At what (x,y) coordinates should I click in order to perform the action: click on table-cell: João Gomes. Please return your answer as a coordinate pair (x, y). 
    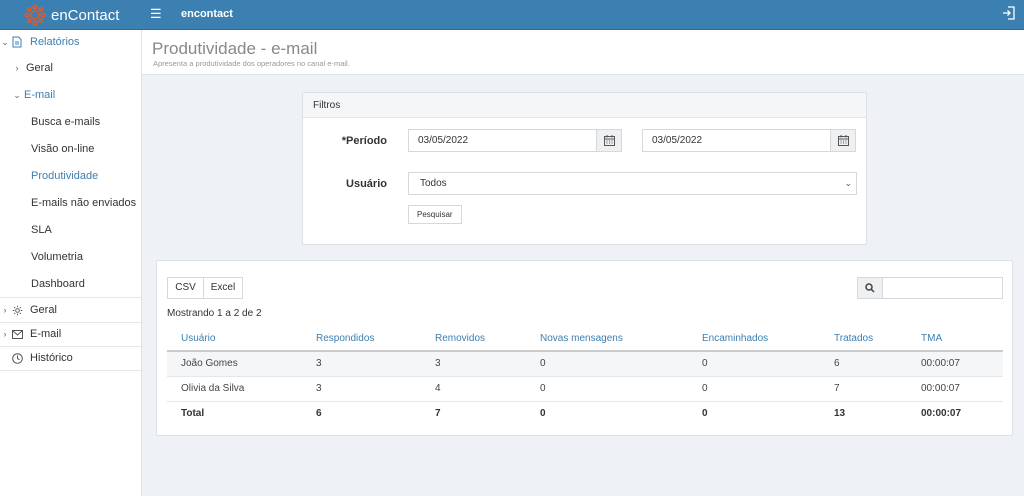
    Looking at the image, I should click on (234, 364).